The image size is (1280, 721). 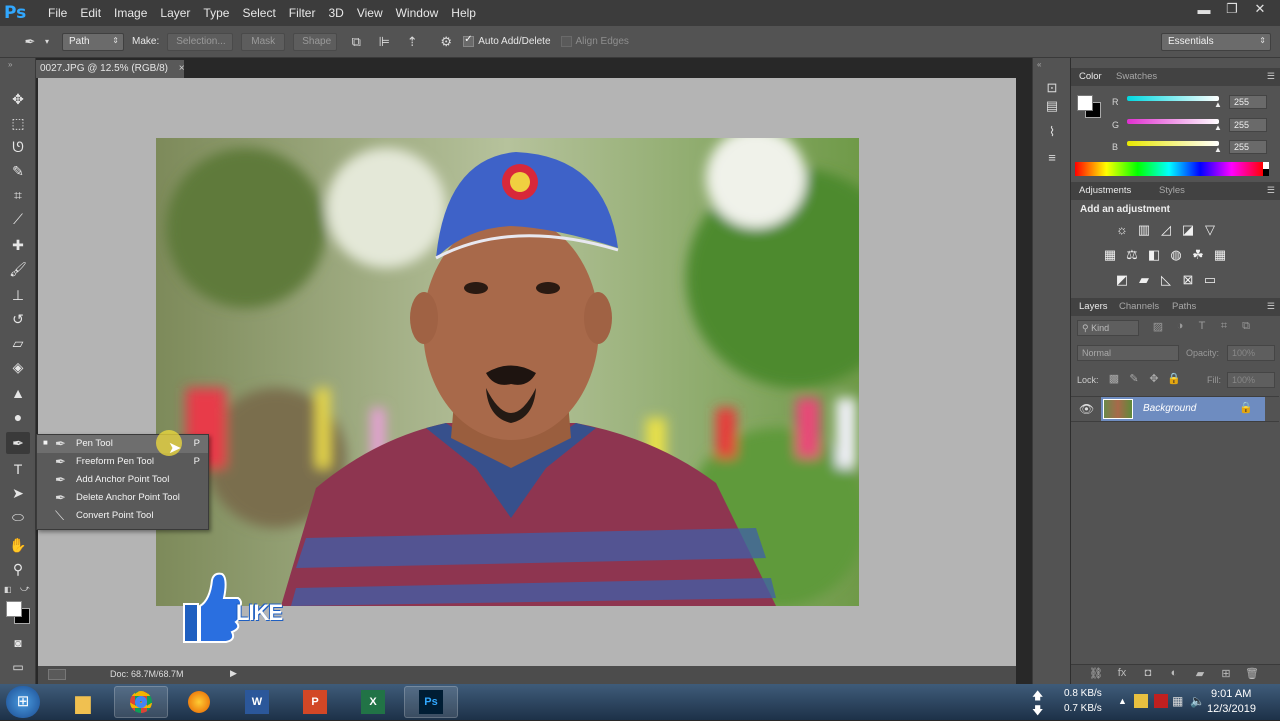 I want to click on volume-icon: 🔈, so click(x=1197, y=701).